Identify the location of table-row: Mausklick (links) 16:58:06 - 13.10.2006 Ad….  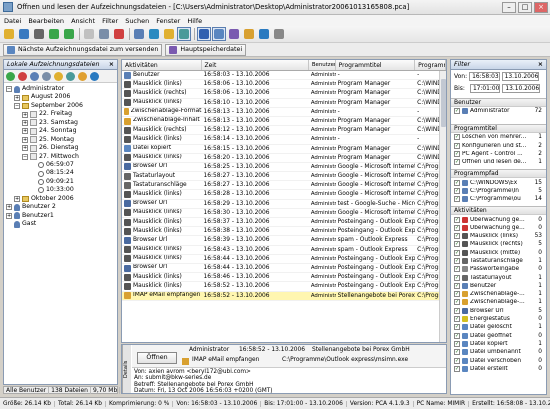
(284, 85).